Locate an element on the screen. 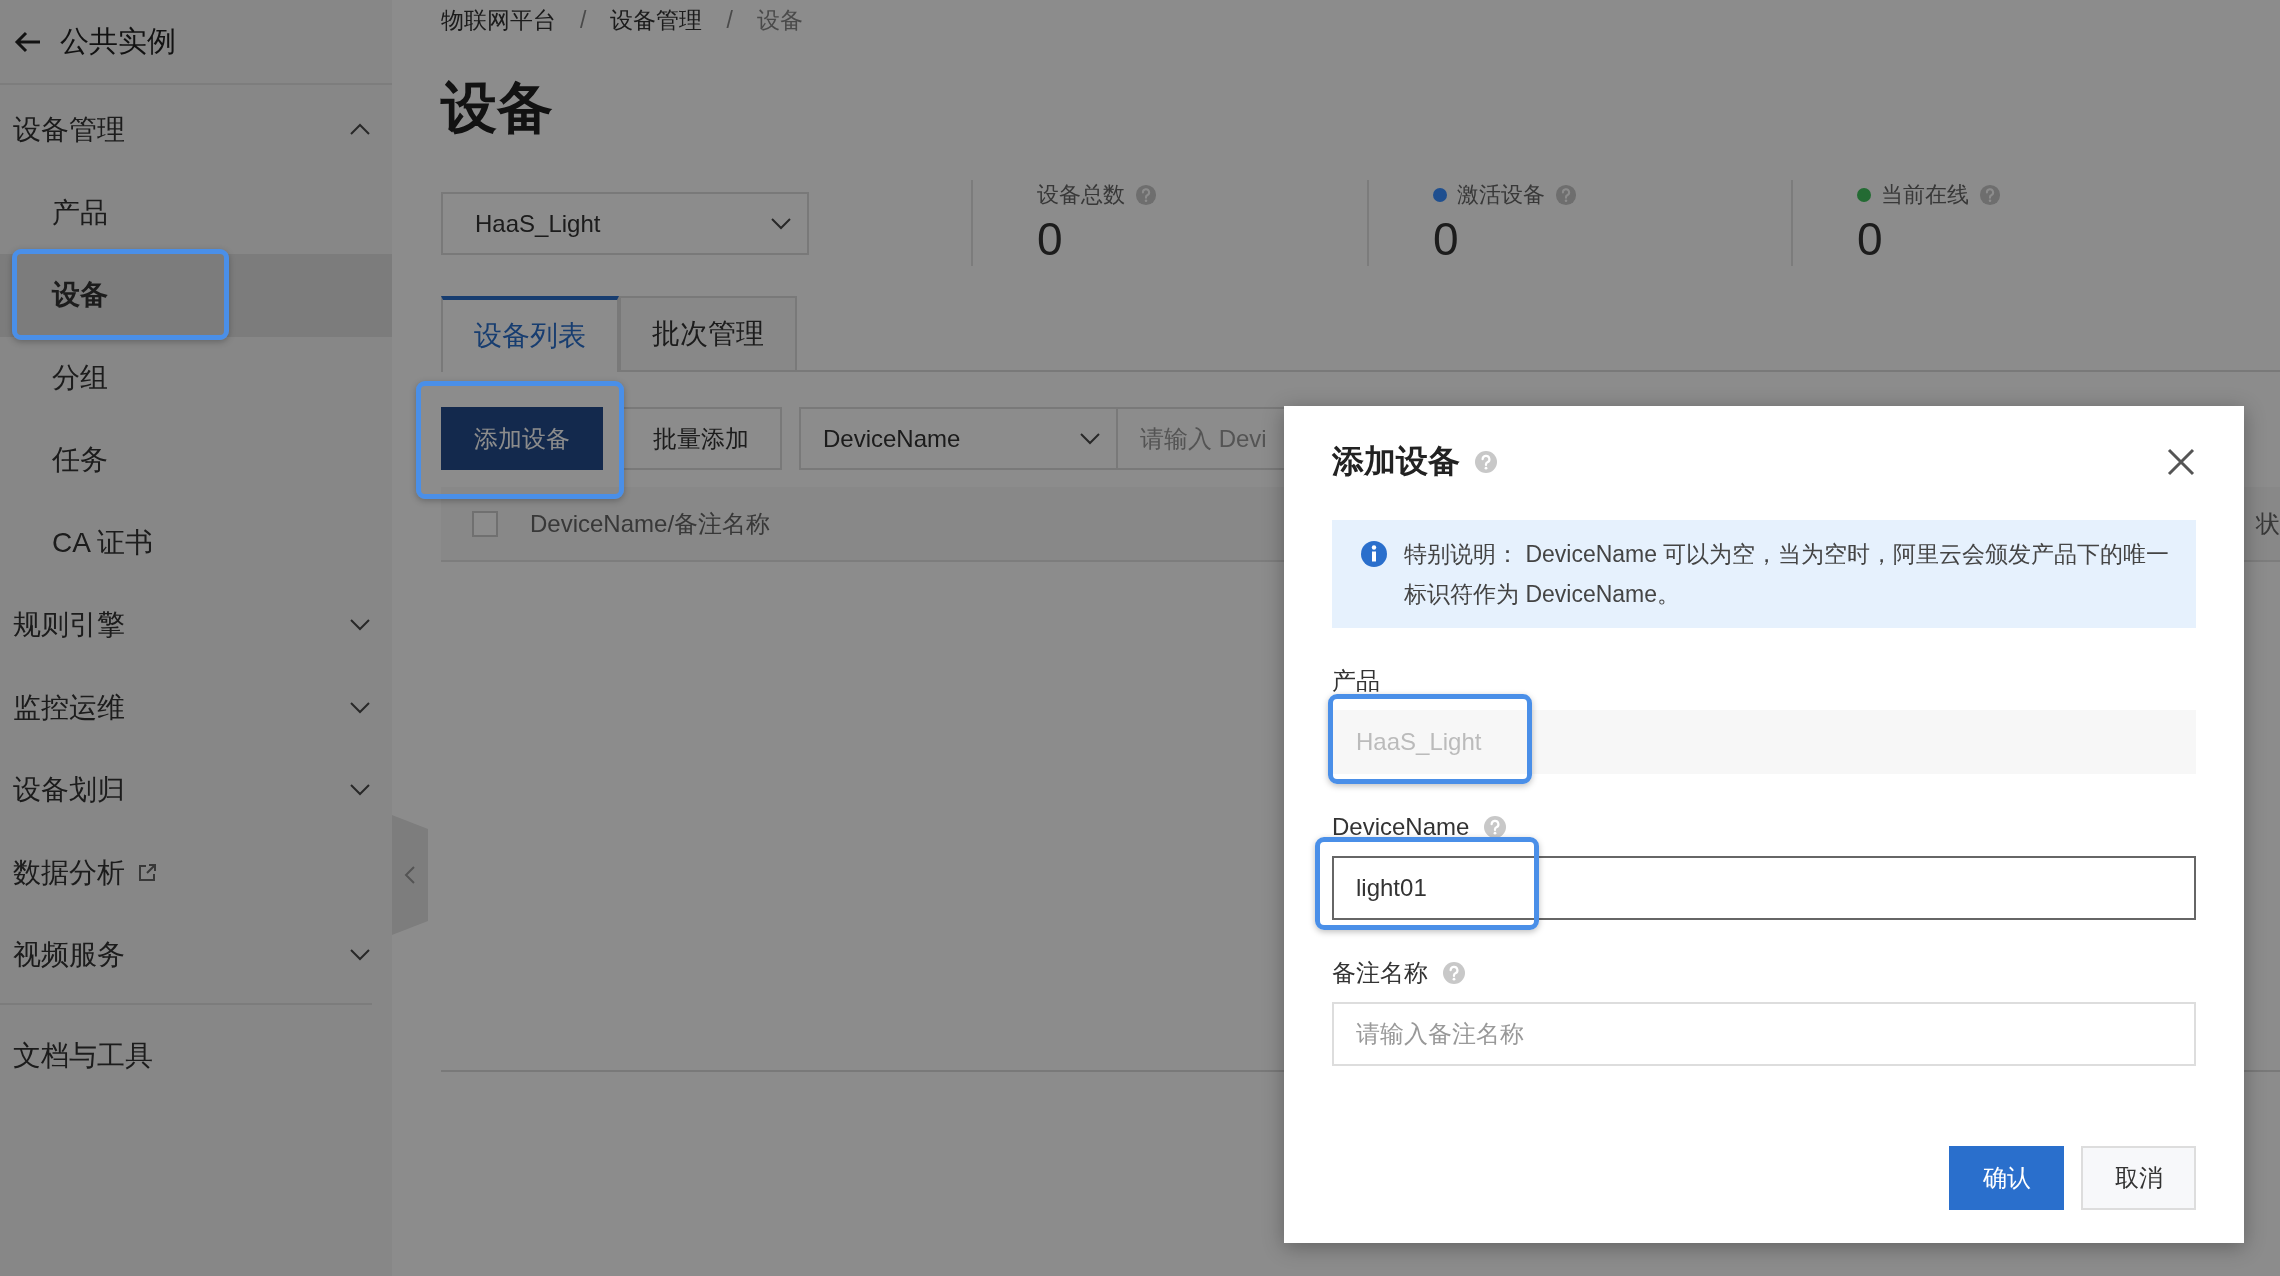  field-label: 备注名称 is located at coordinates (1380, 973).